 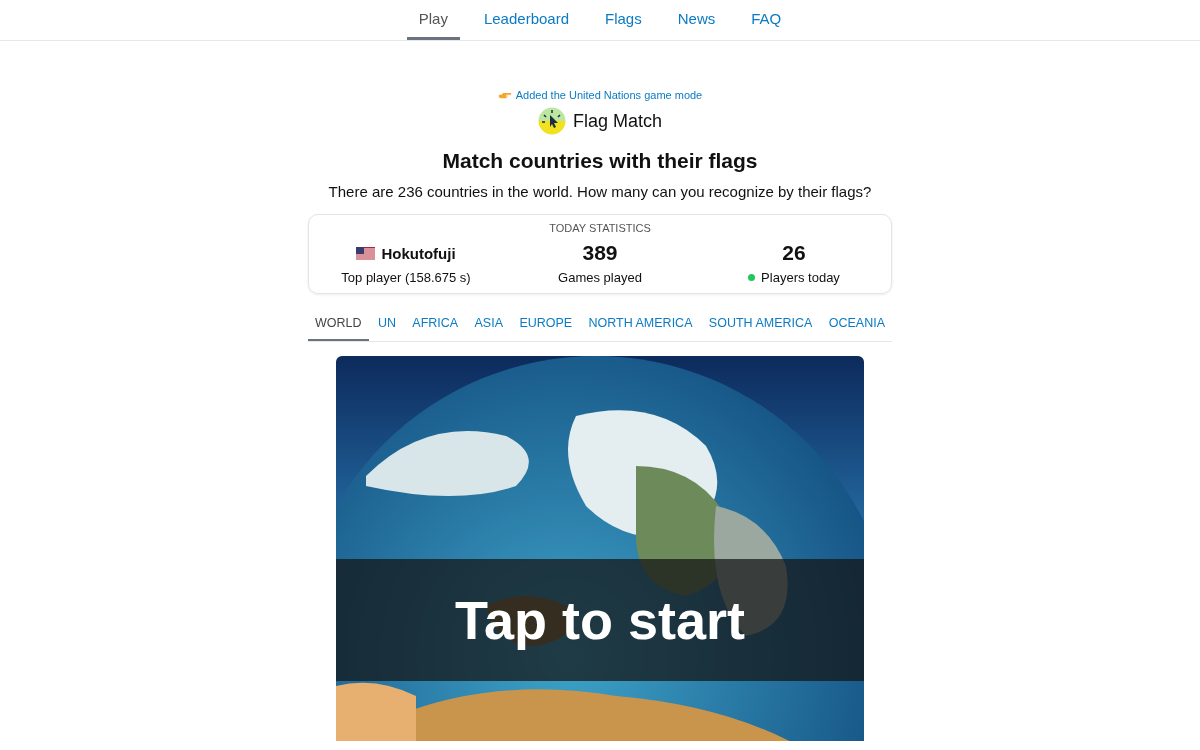 I want to click on pointing-hand-icon, so click(x=504, y=95).